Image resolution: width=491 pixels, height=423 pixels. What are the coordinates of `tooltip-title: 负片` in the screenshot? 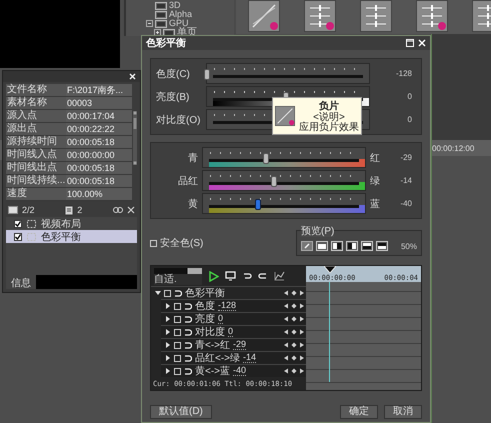 It's located at (329, 106).